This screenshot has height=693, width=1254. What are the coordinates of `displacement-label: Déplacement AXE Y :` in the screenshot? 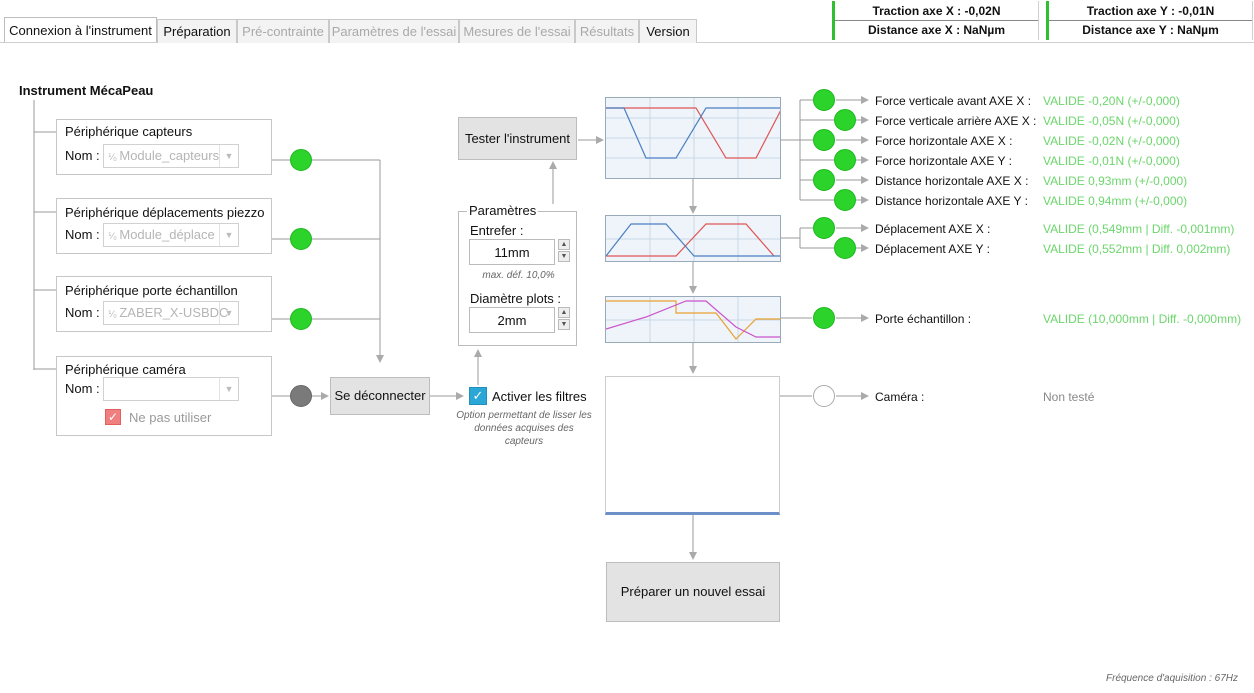 It's located at (932, 249).